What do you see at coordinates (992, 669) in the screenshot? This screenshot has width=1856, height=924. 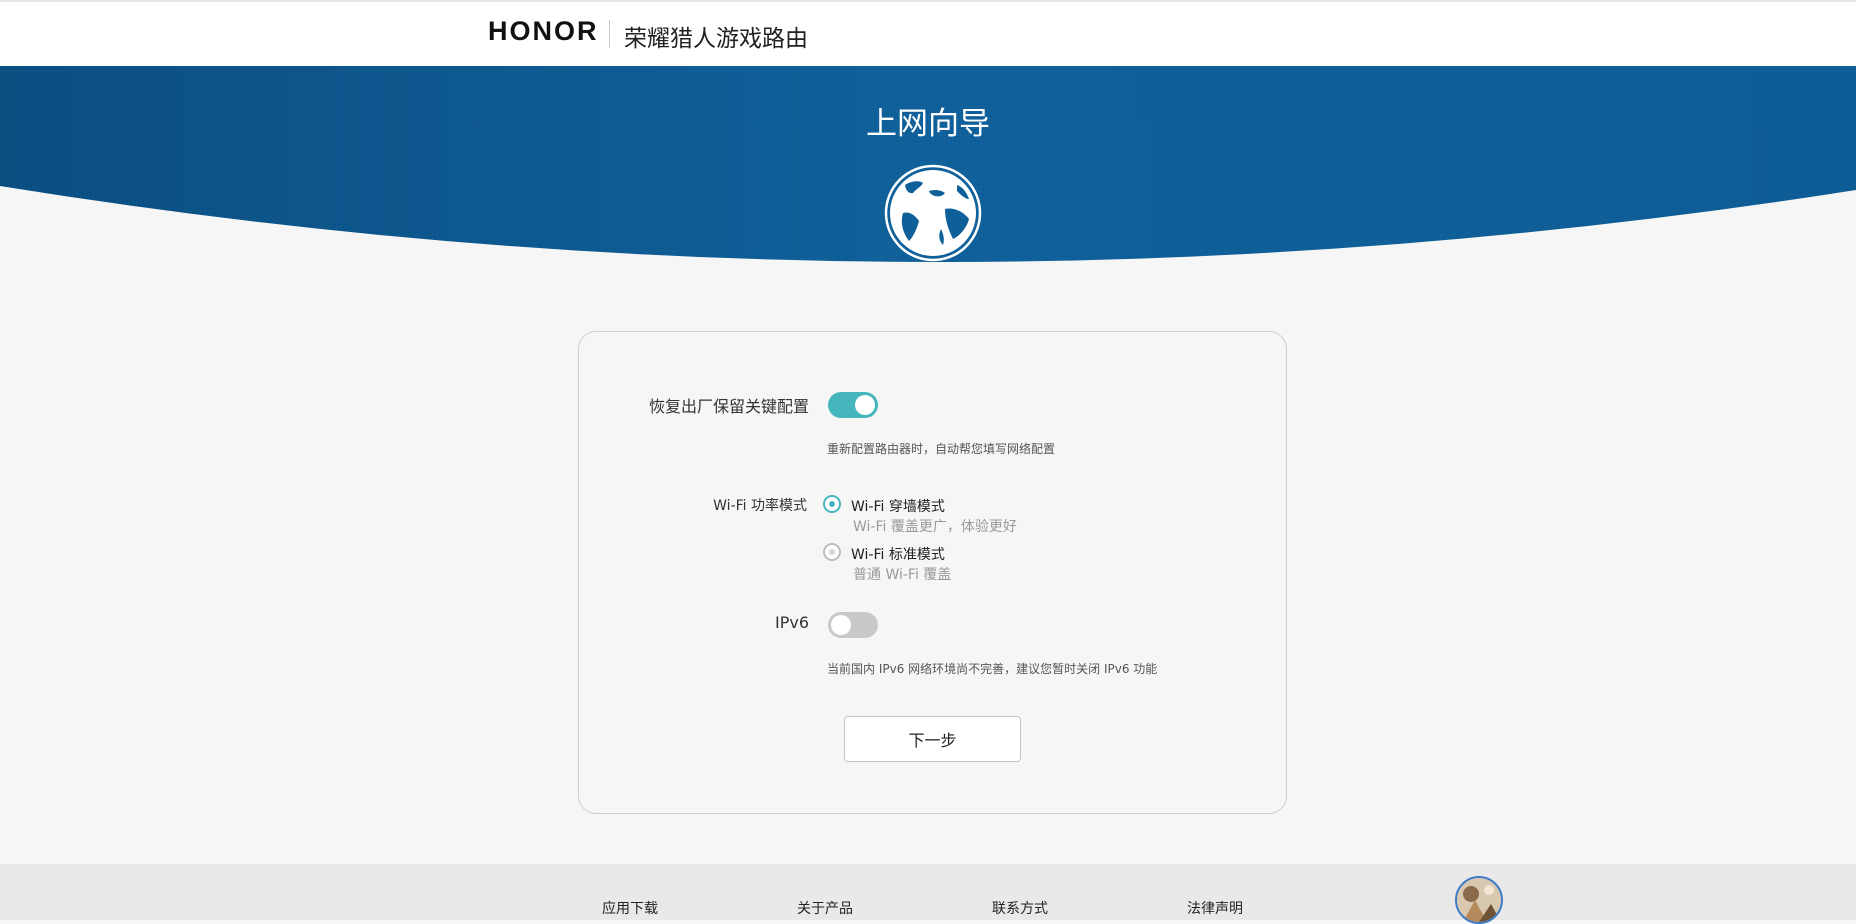 I see `ipv6-hint: 当前国内 IPv6 网络环境尚不完善，建议您暂时关闭 IPv6 功能` at bounding box center [992, 669].